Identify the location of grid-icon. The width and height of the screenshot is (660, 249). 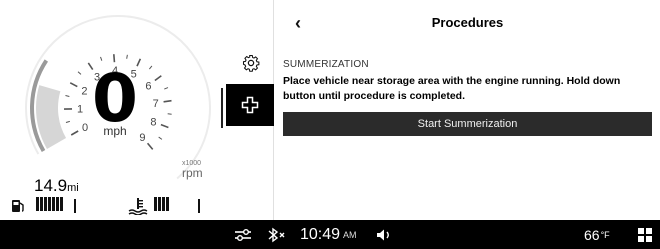
(645, 234).